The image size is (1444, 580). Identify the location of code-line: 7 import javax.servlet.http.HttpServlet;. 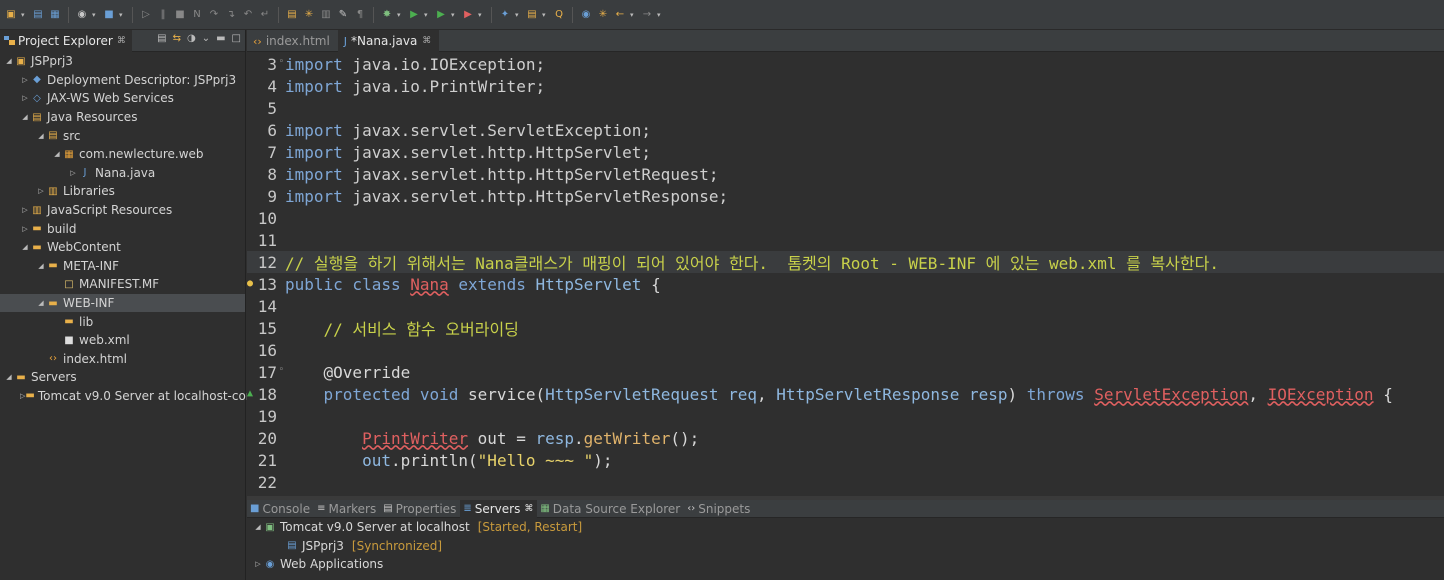
(845, 152).